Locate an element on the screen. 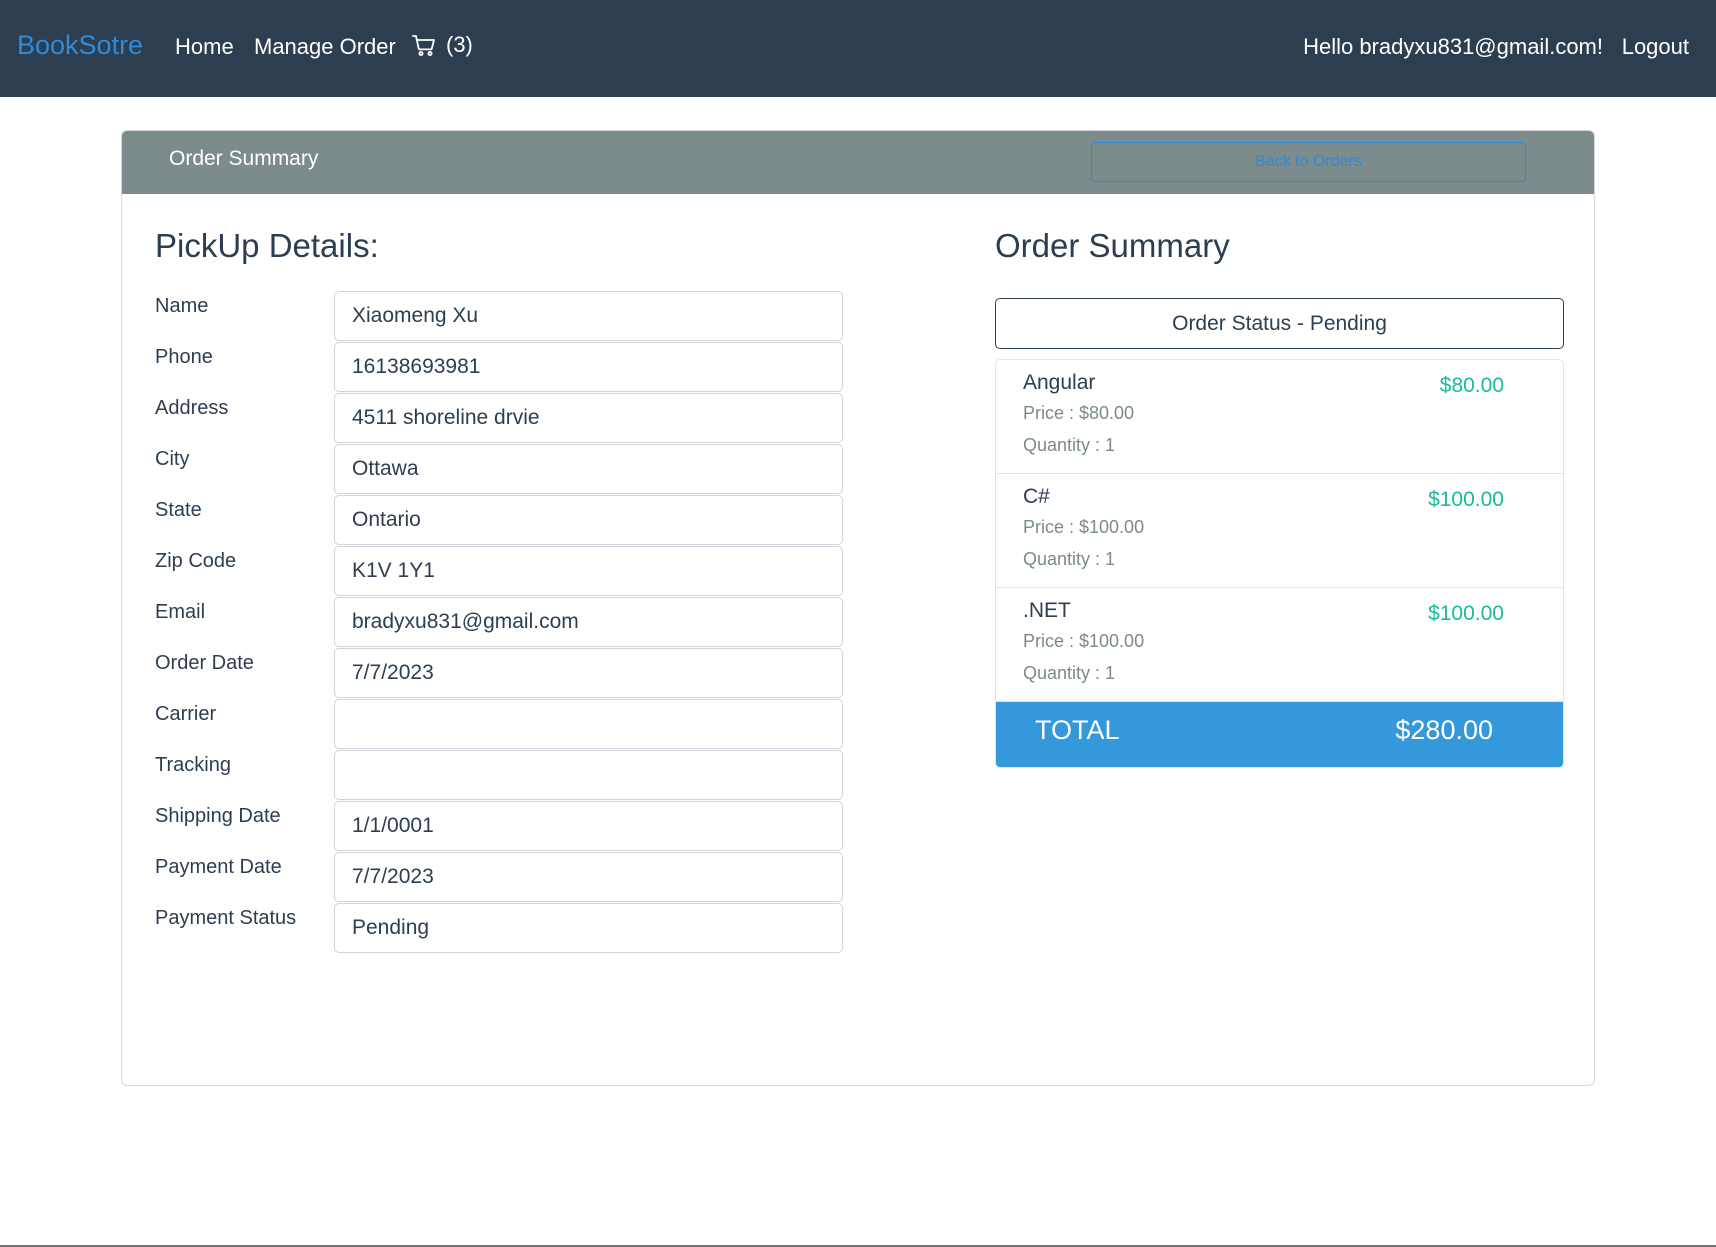  tracking-input is located at coordinates (588, 775).